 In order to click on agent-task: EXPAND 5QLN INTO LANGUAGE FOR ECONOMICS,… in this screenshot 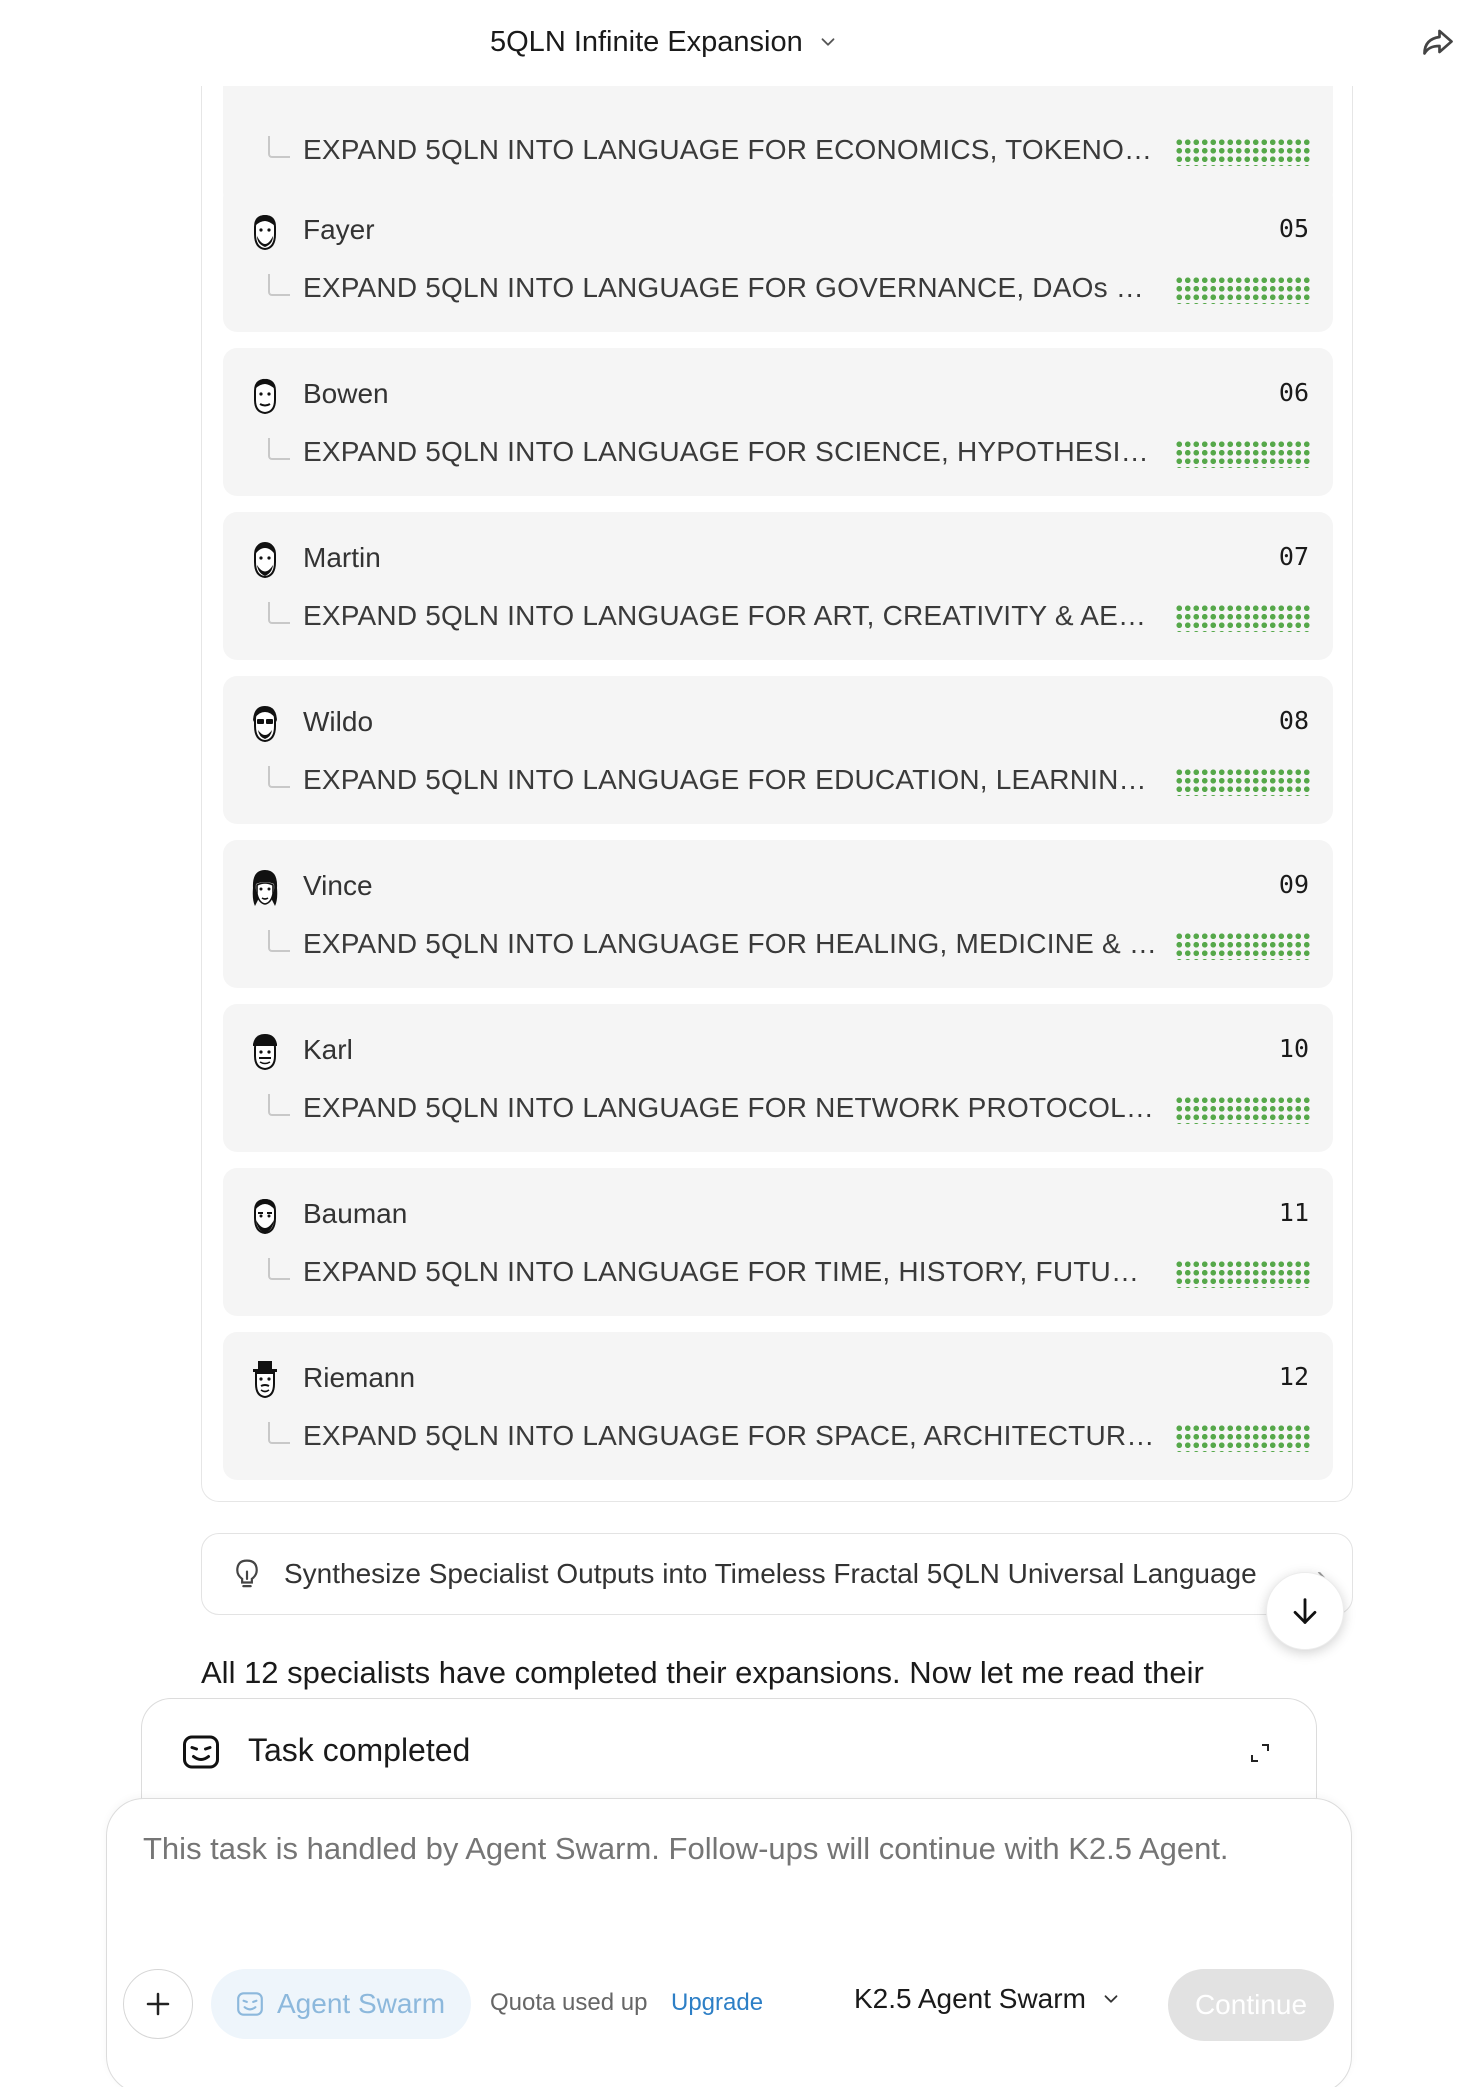, I will do `click(731, 149)`.